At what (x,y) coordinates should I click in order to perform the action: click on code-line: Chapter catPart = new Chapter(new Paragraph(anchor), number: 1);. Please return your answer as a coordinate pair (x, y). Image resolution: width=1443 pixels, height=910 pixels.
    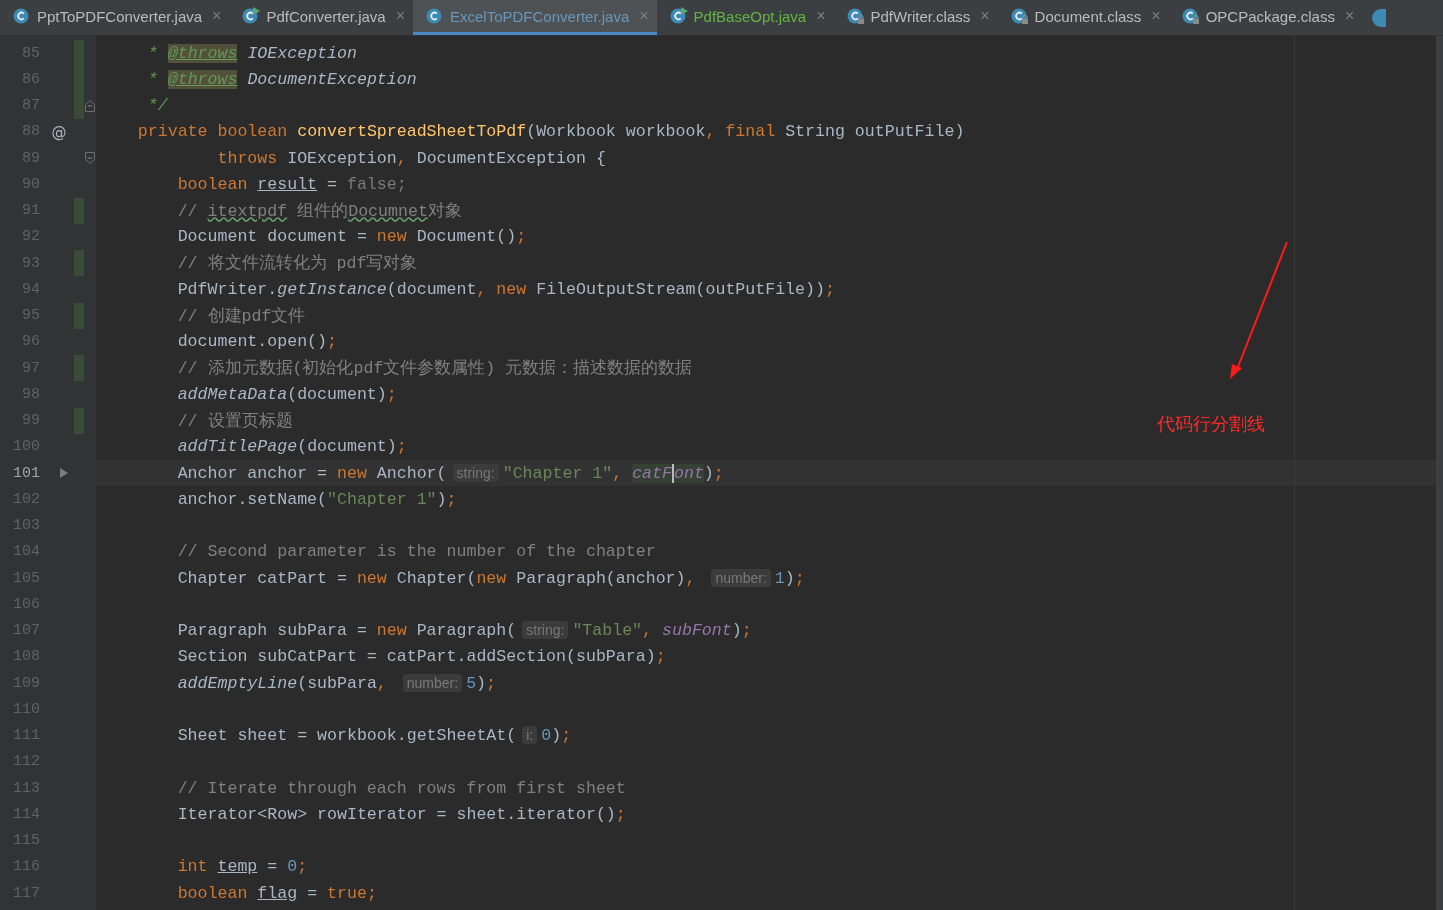
    Looking at the image, I should click on (490, 578).